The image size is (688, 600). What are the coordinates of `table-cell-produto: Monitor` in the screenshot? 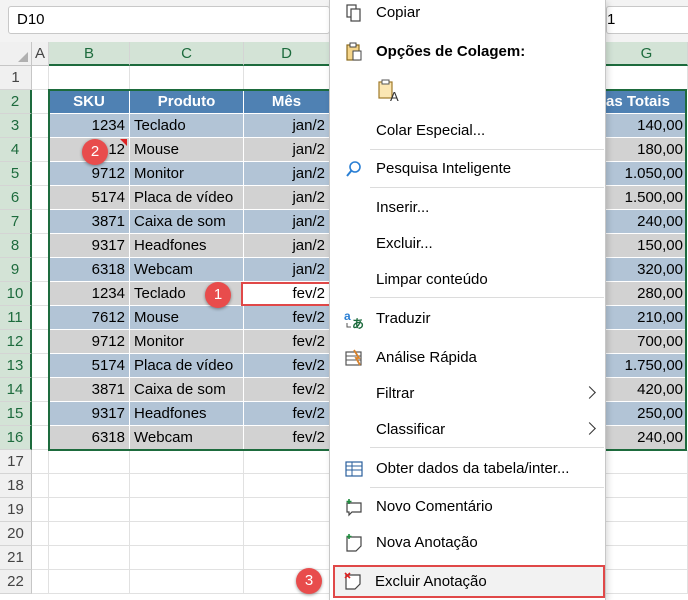 It's located at (187, 174).